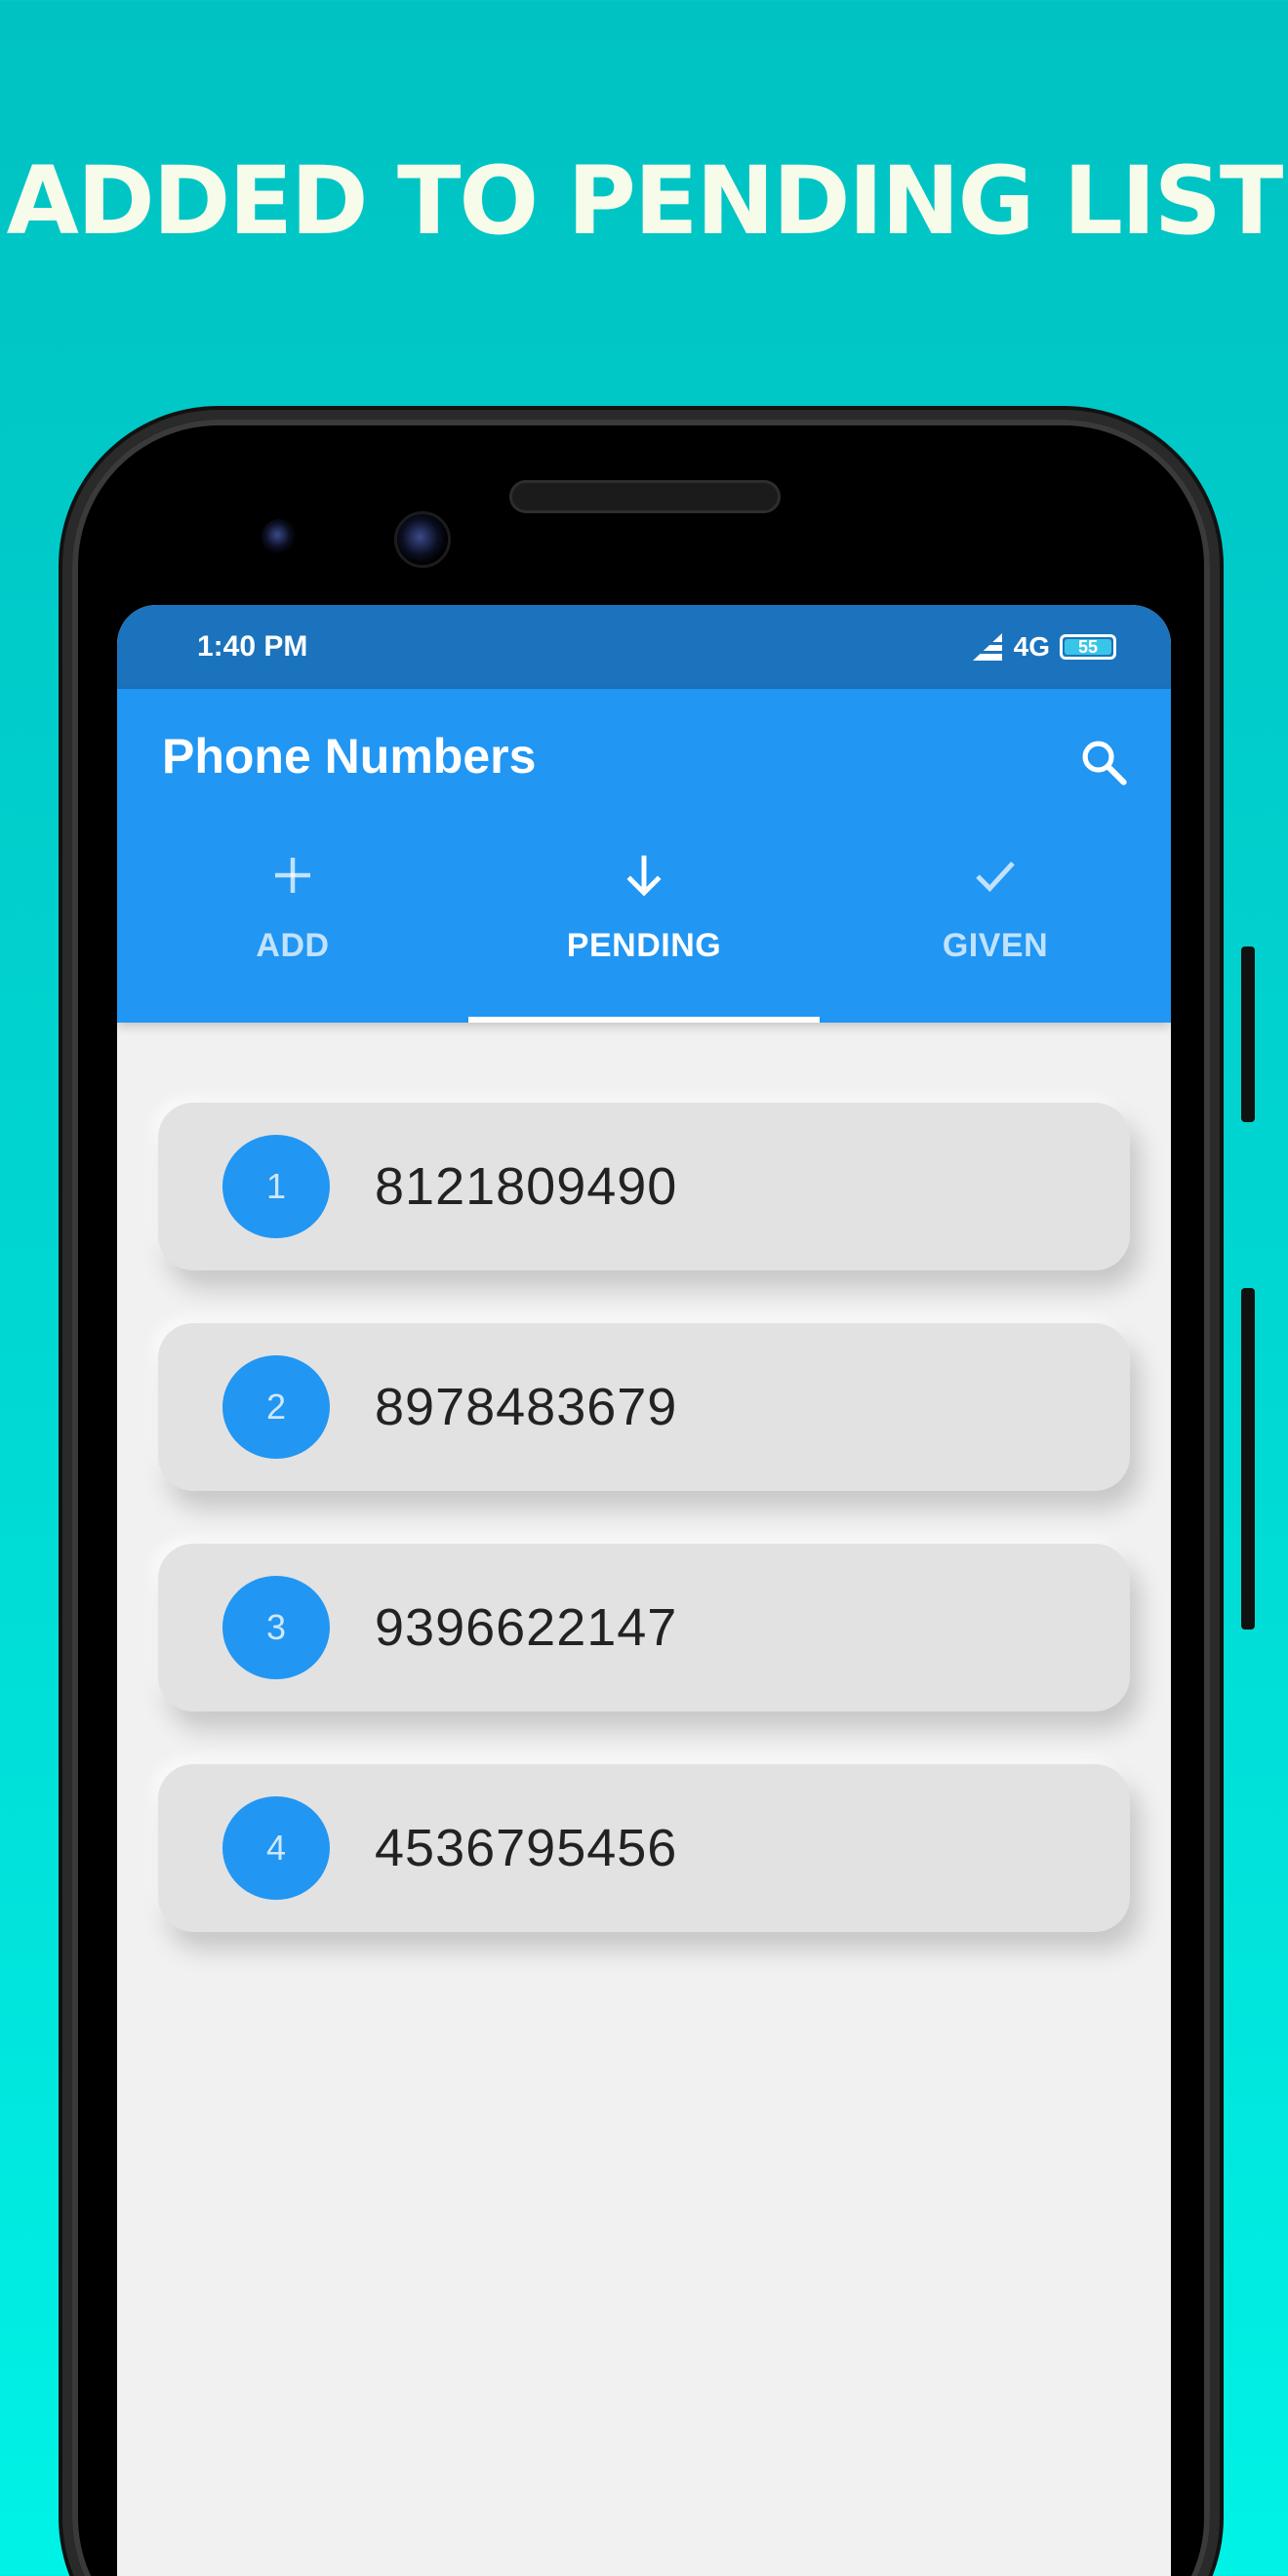 The image size is (1288, 2576). I want to click on front-camera-icon, so click(422, 539).